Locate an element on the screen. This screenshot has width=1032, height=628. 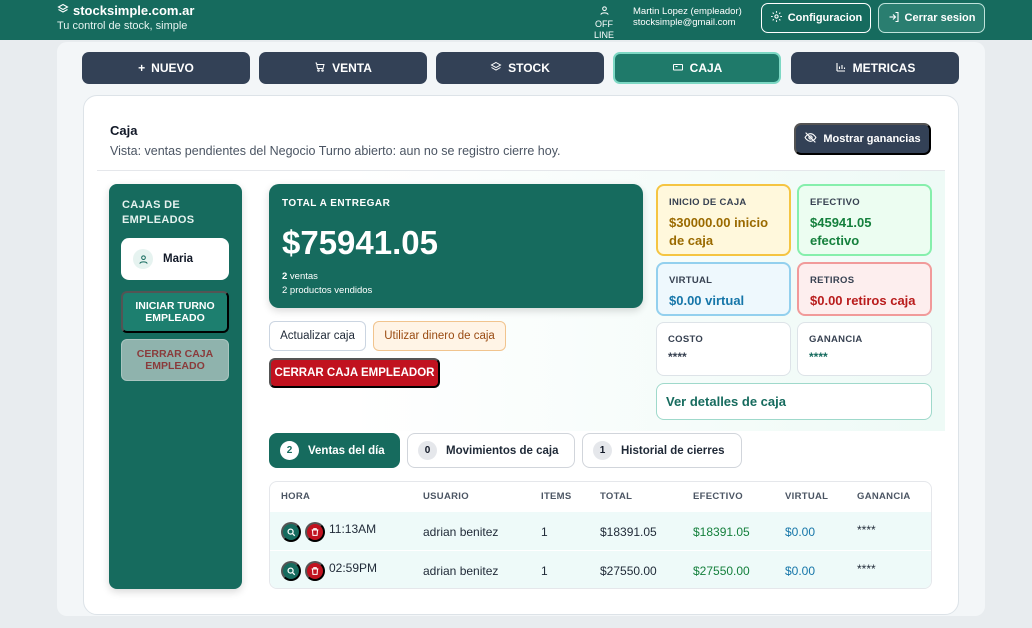
start-shift-button: INICIAR TURNO EMPLEADO is located at coordinates (175, 312).